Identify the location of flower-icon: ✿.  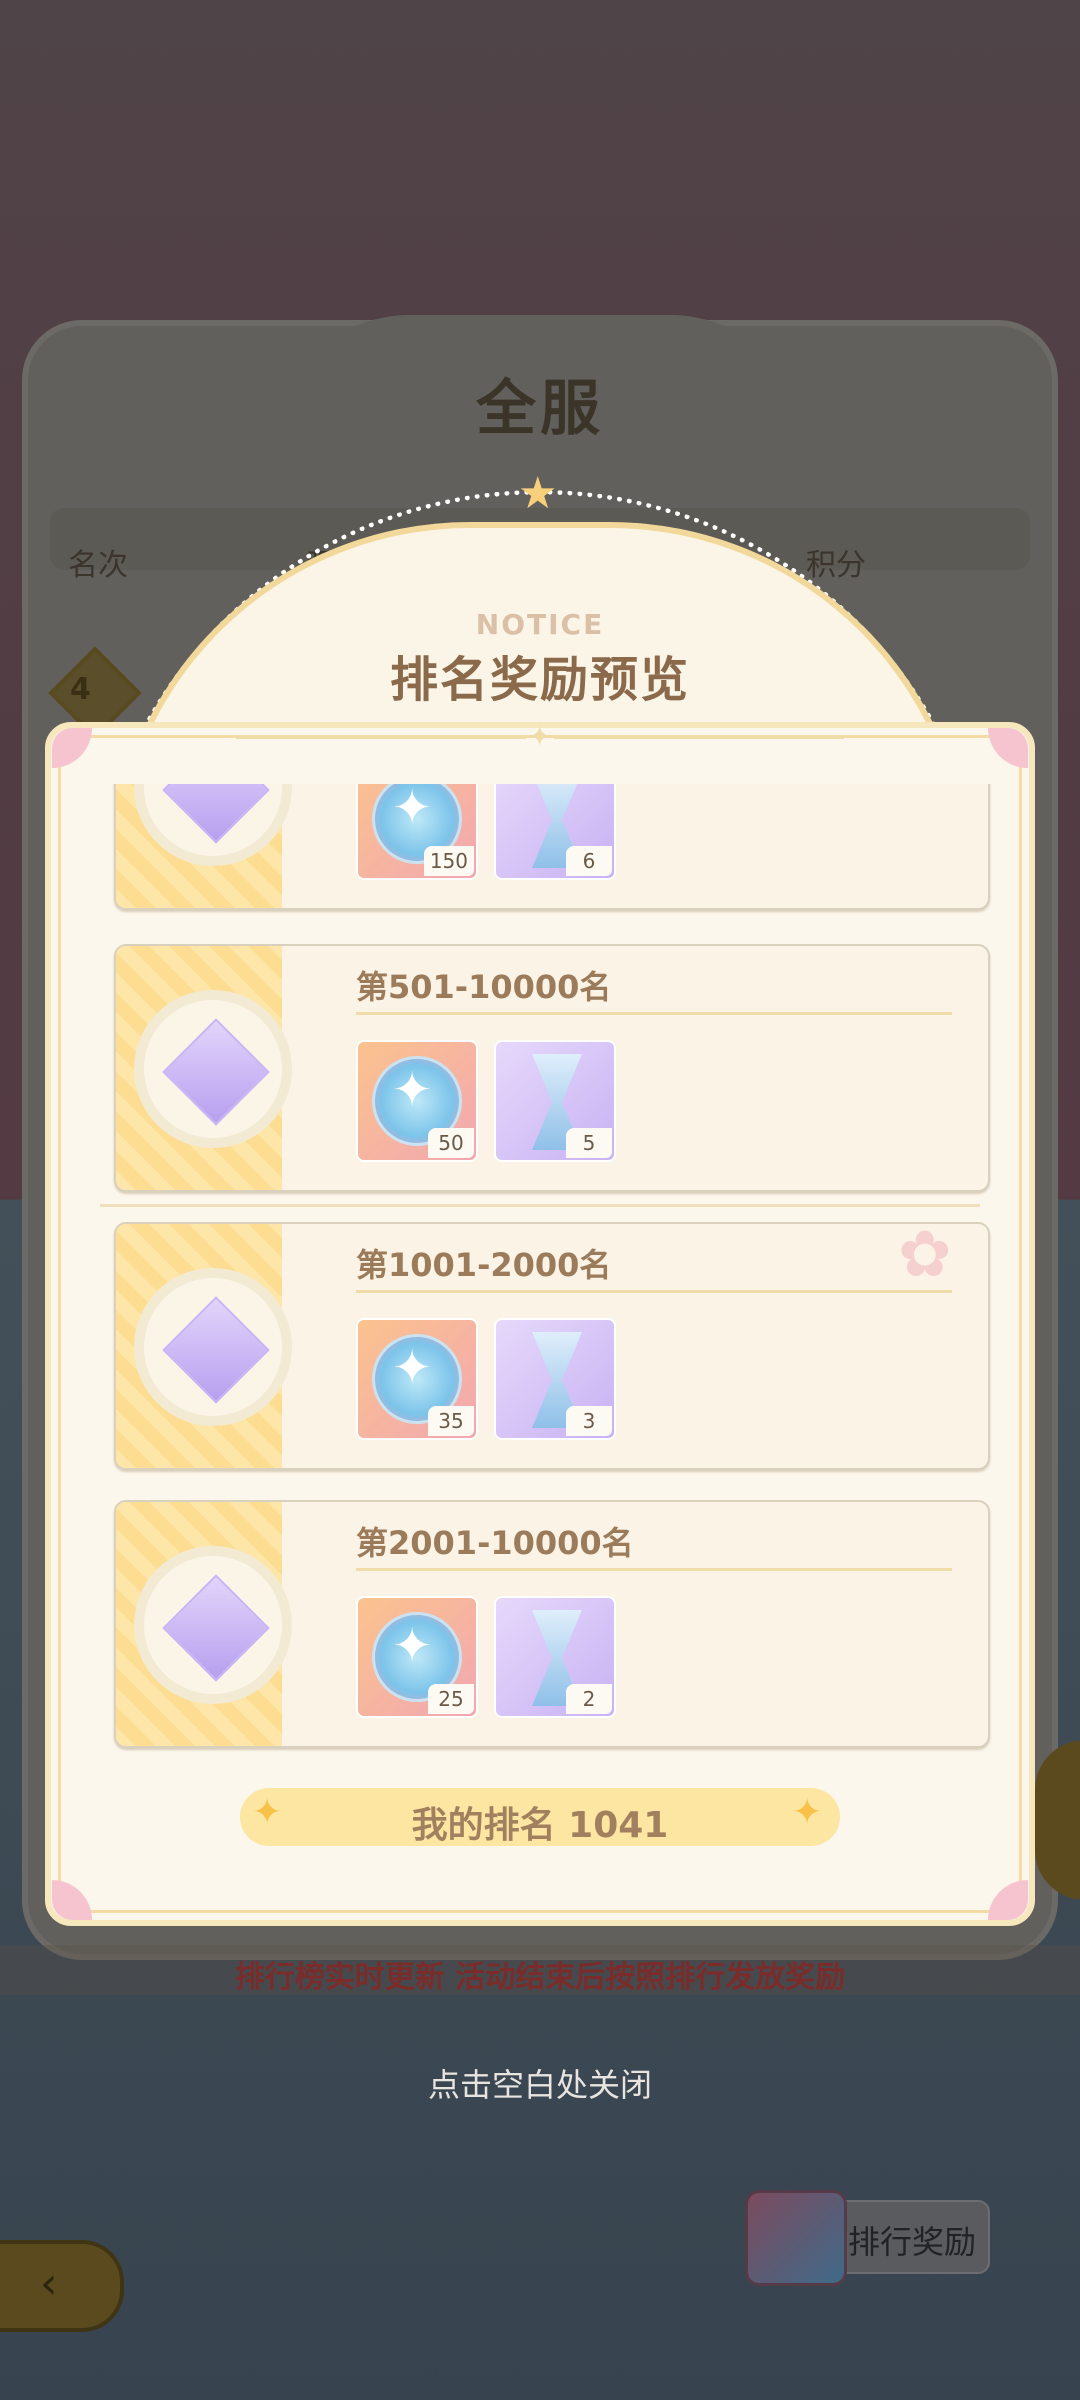
(925, 1255).